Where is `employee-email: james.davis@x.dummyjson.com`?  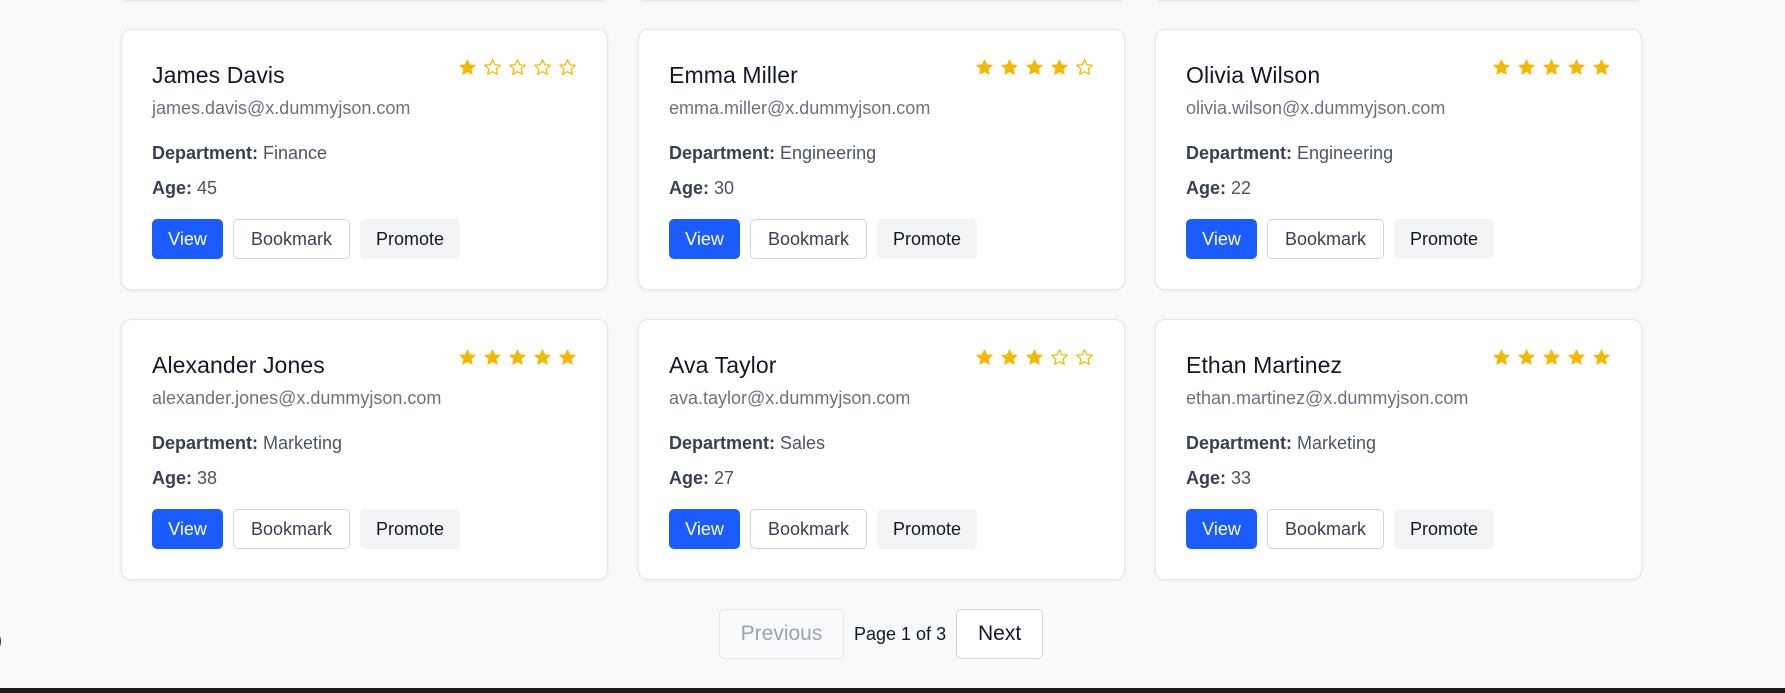
employee-email: james.davis@x.dummyjson.com is located at coordinates (281, 108).